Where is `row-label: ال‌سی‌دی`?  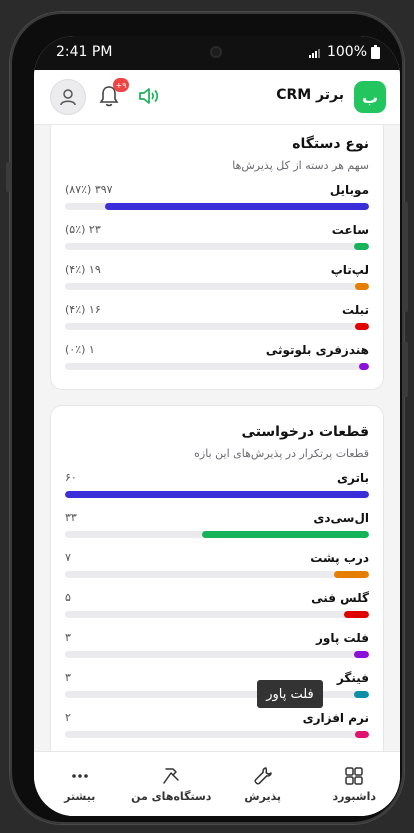 row-label: ال‌سی‌دی is located at coordinates (341, 518).